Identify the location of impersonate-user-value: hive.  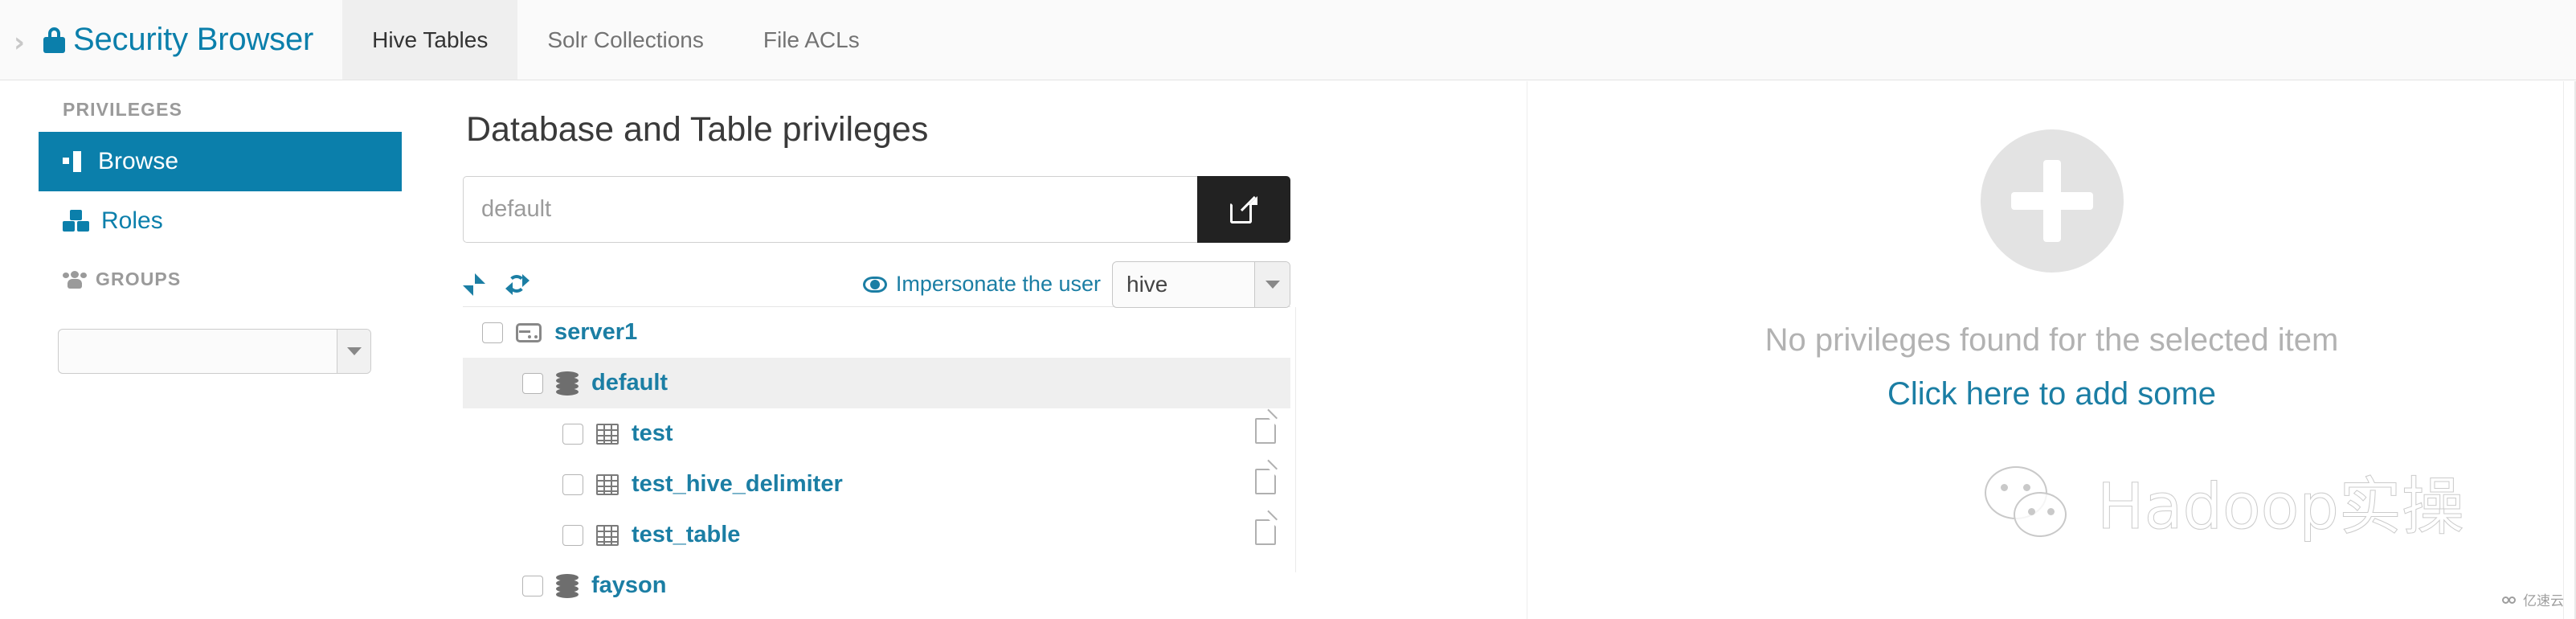
(1147, 284).